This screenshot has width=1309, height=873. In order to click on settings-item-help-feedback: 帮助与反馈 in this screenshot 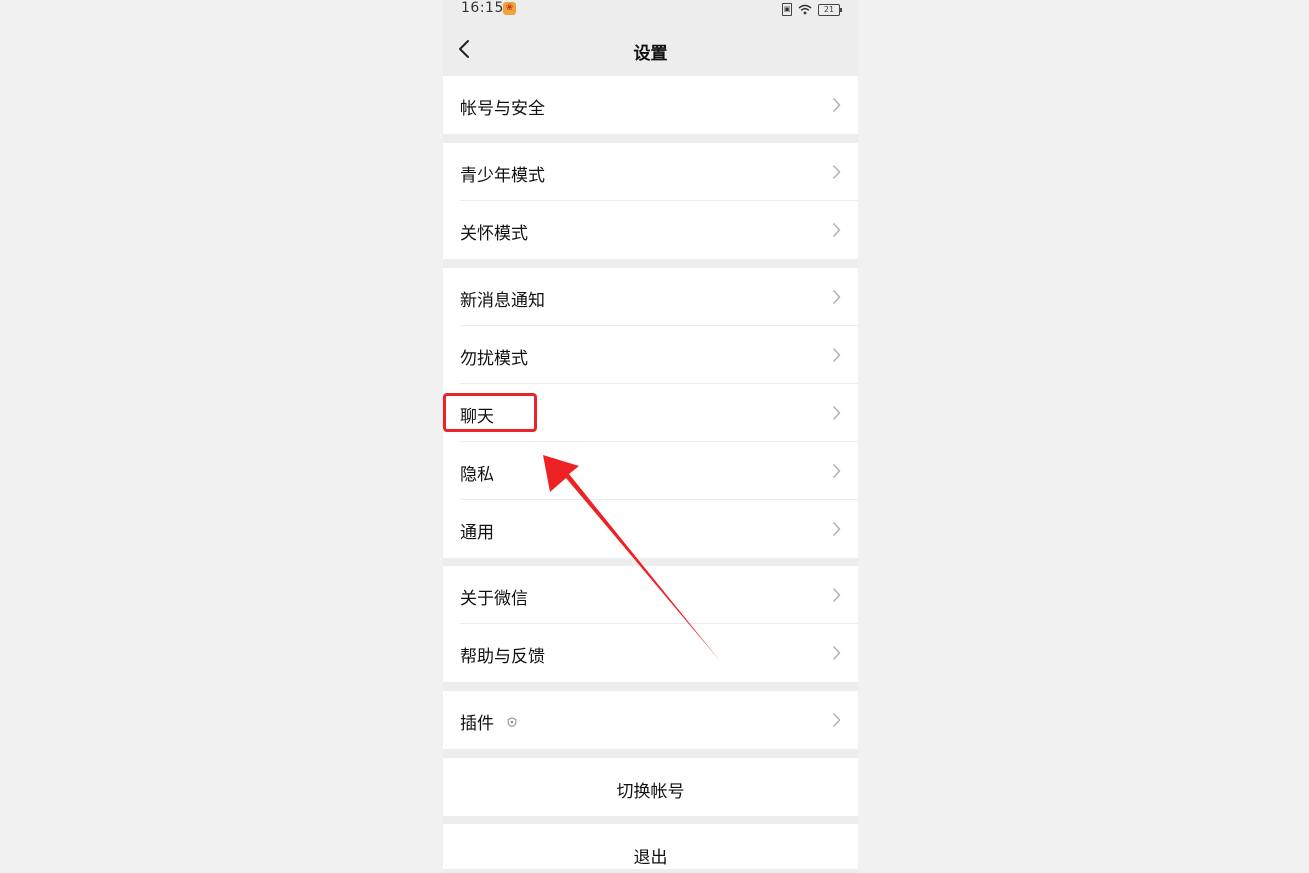, I will do `click(650, 653)`.